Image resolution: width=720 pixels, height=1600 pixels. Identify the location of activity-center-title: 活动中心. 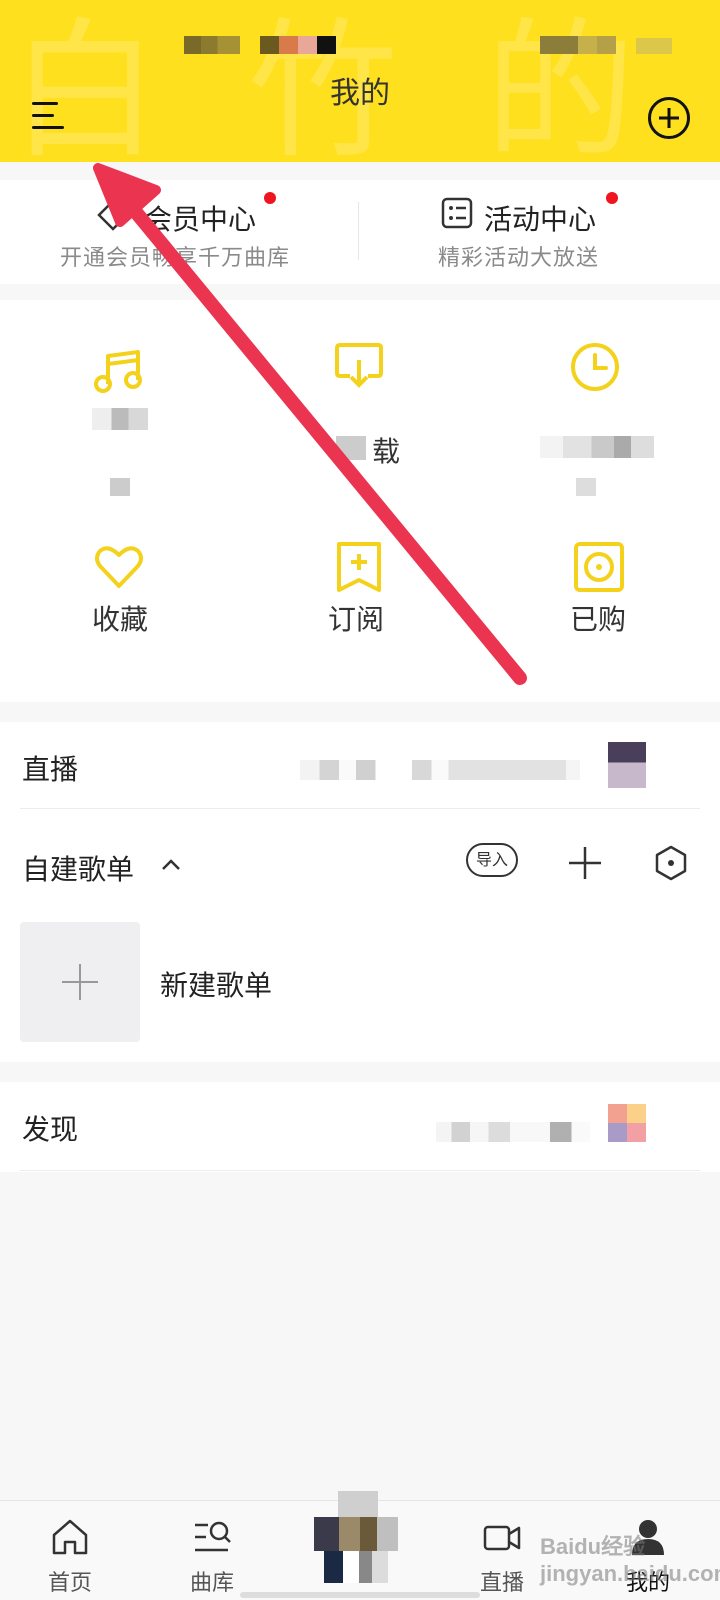
(540, 219).